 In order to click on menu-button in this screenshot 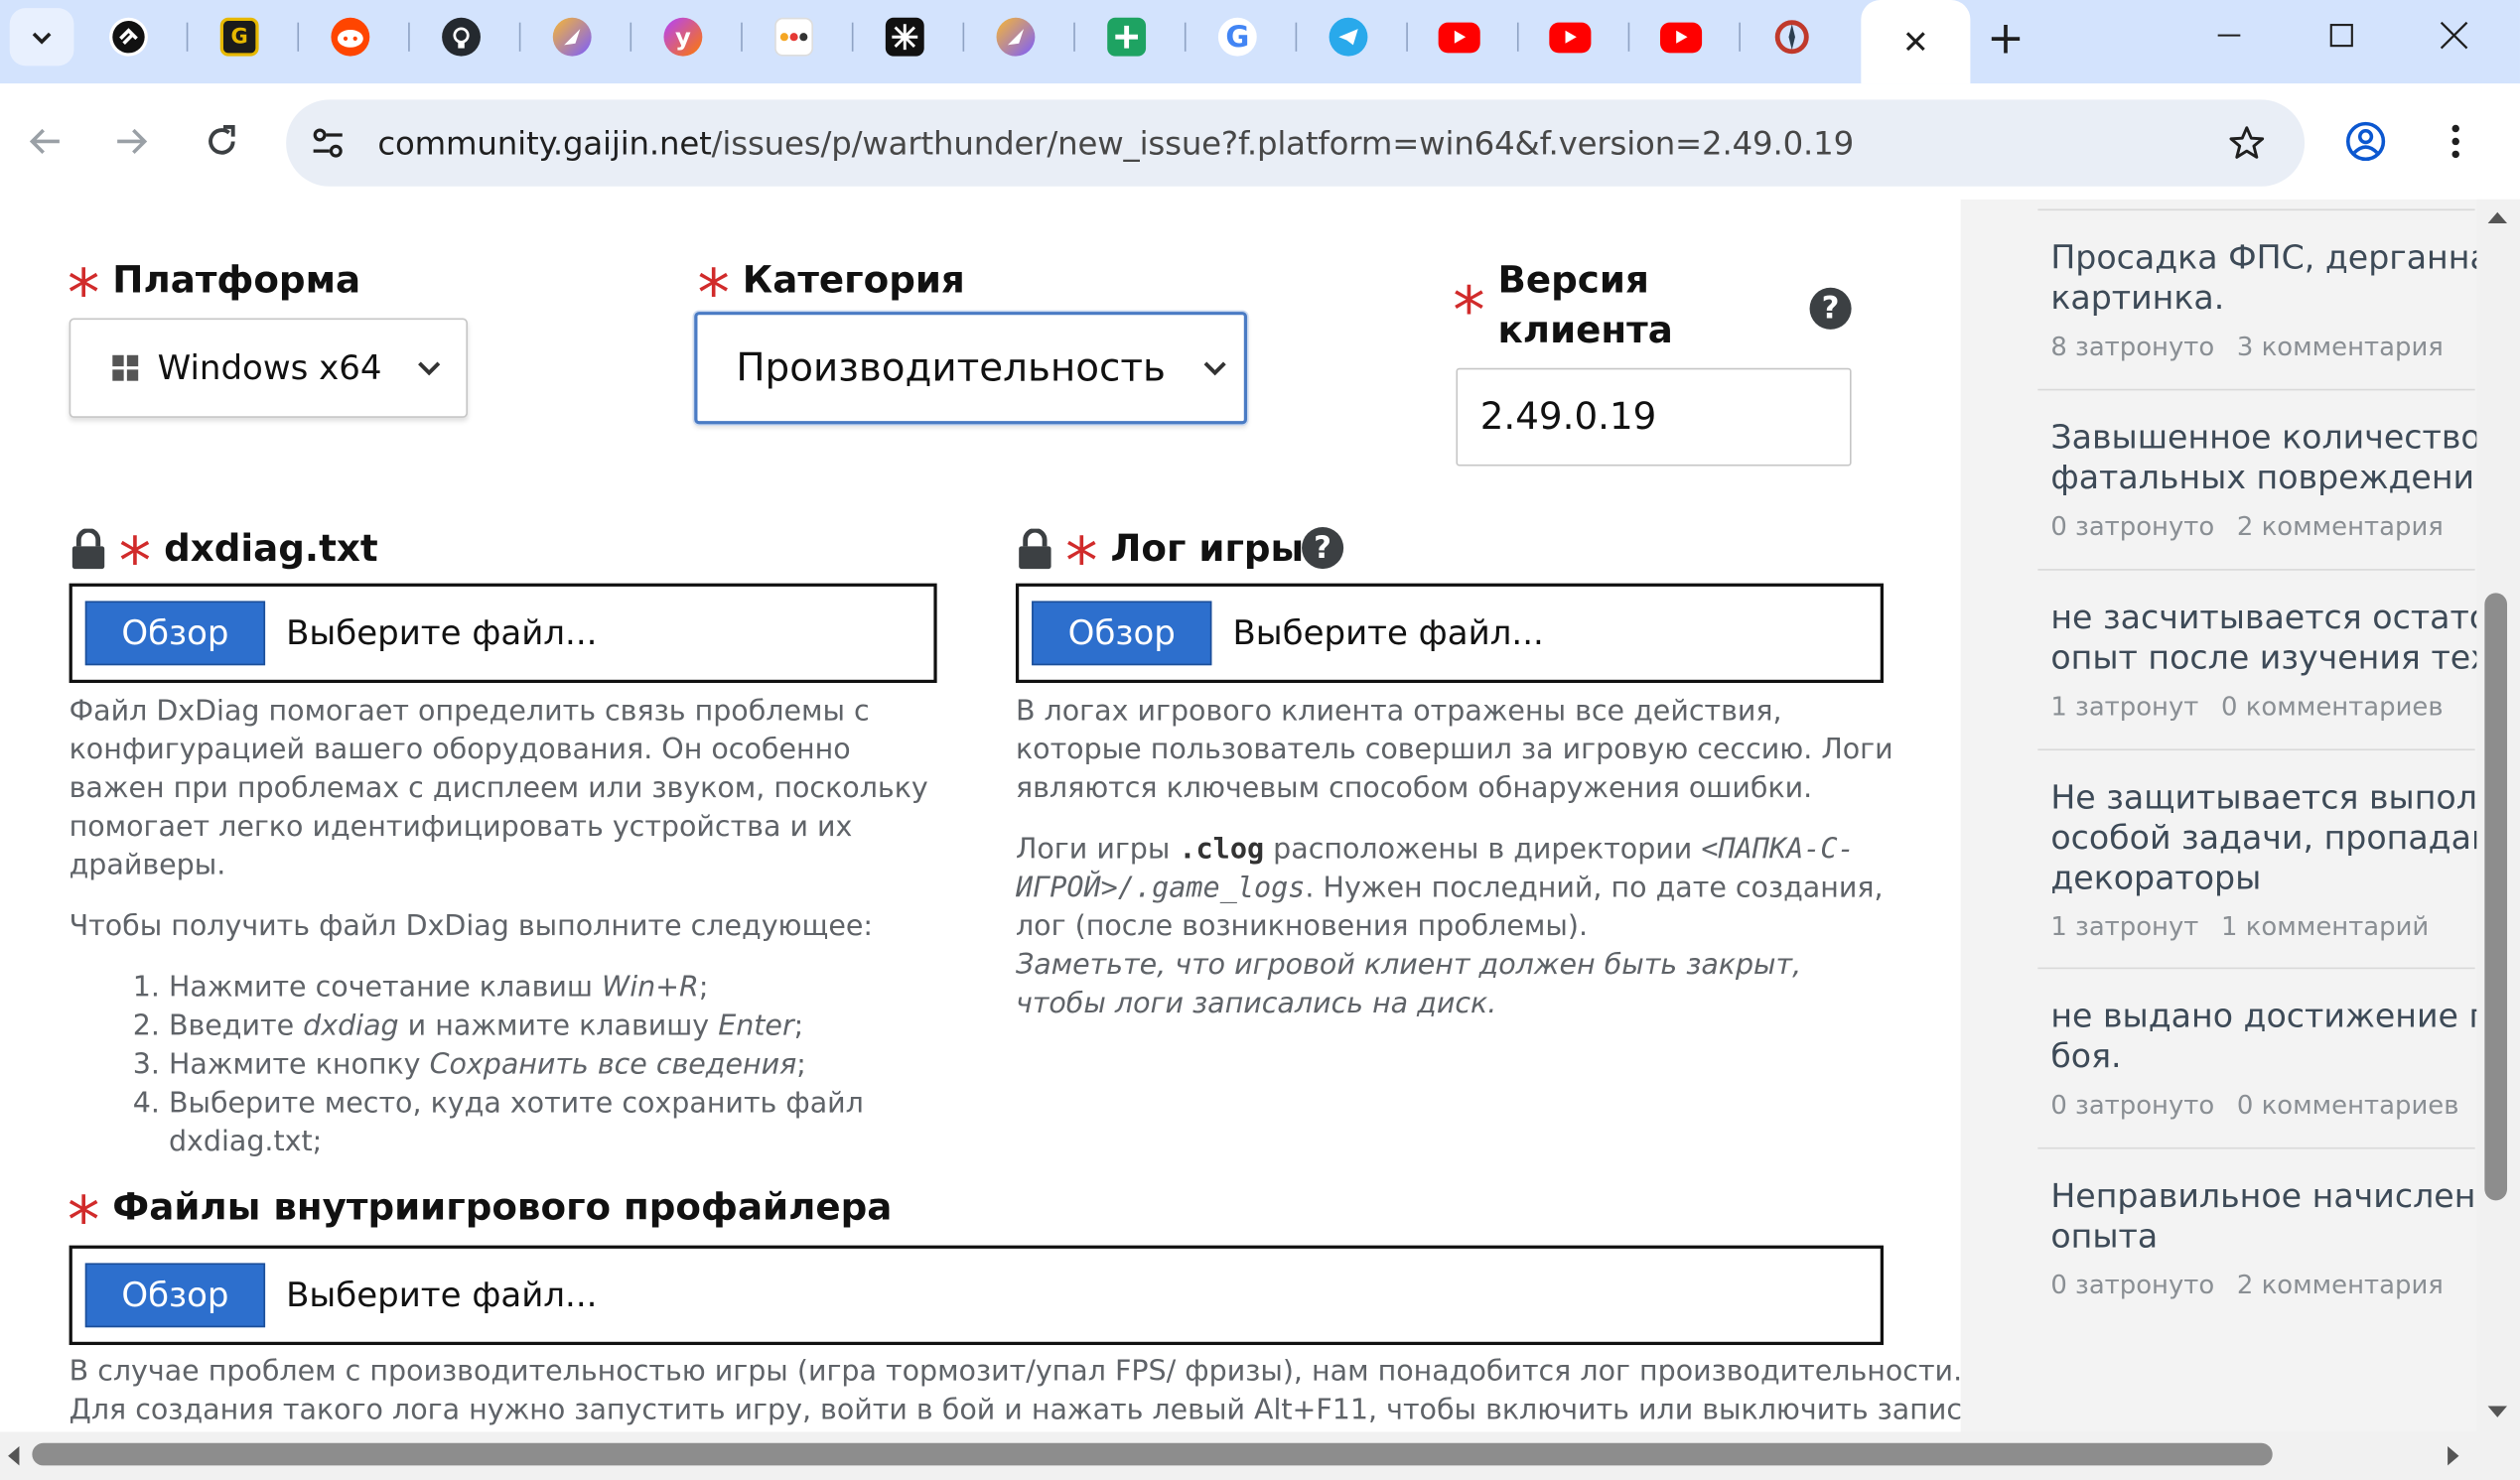, I will do `click(2455, 141)`.